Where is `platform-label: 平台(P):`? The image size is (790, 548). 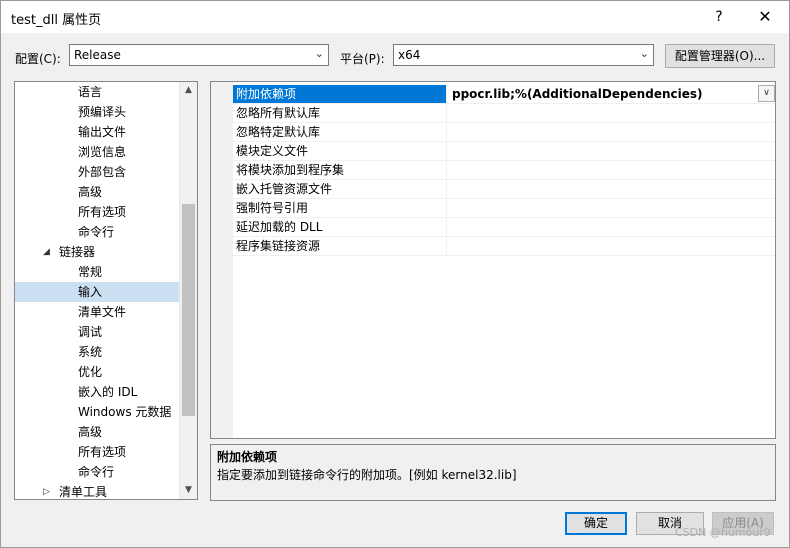 platform-label: 平台(P): is located at coordinates (362, 59).